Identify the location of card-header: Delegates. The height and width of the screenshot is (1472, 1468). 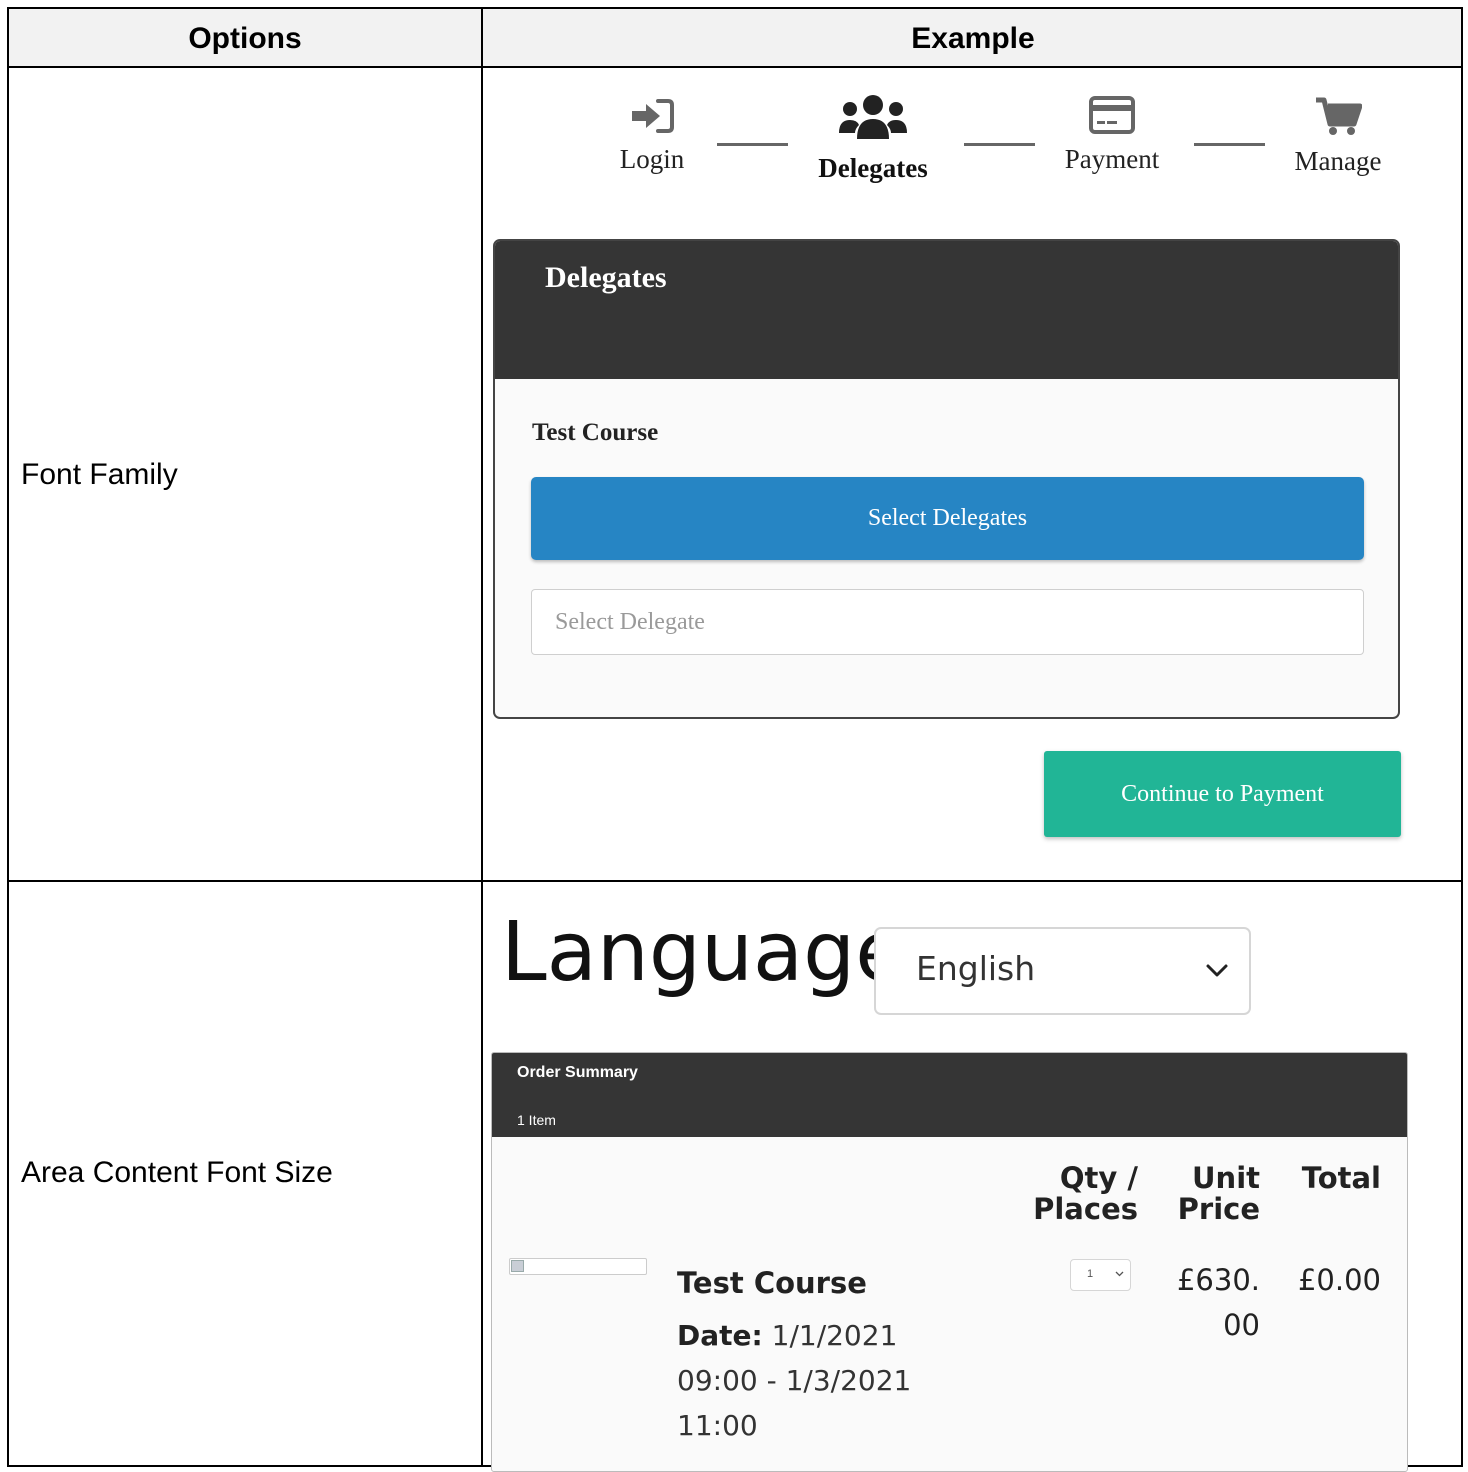
(946, 310).